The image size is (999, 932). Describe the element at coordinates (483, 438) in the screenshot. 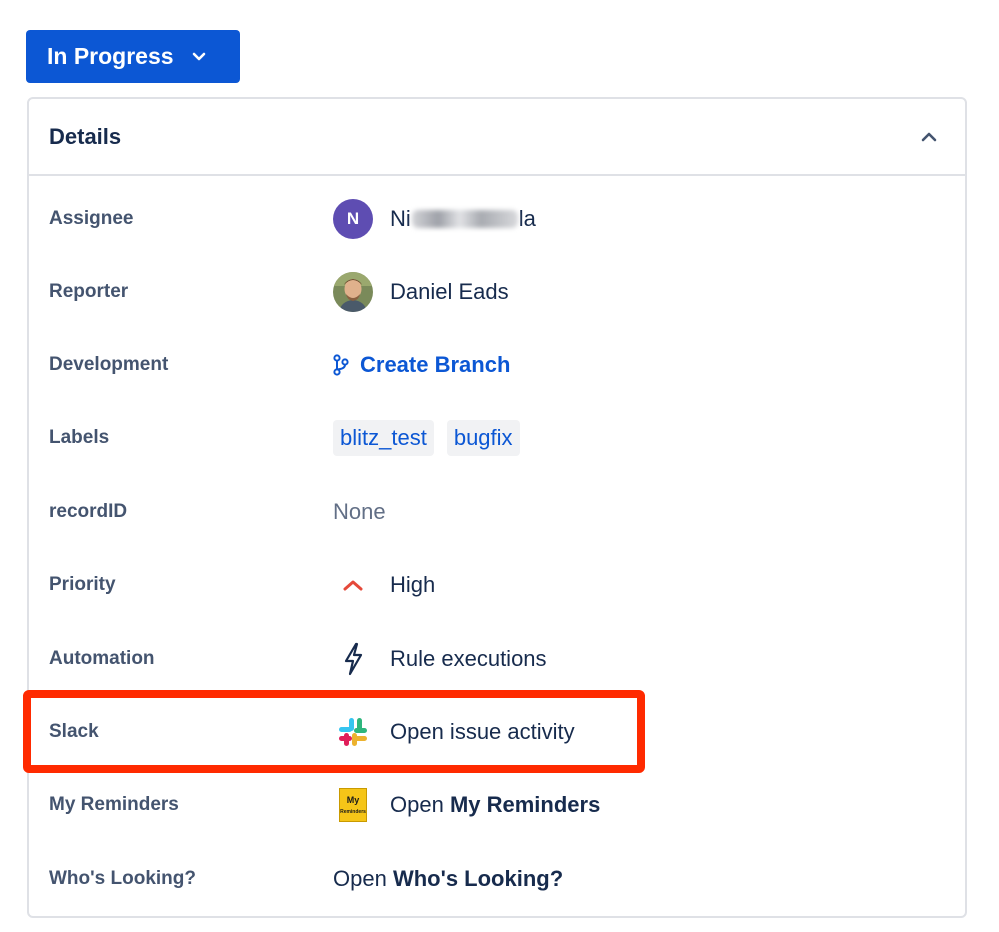

I see `label-chip: bugfix` at that location.